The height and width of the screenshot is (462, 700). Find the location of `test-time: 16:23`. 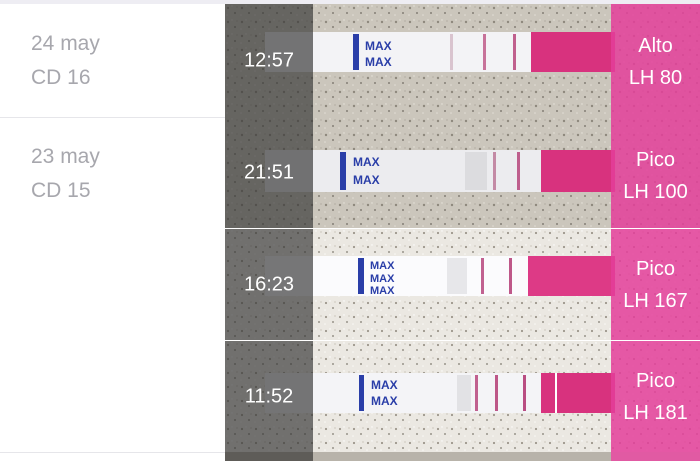

test-time: 16:23 is located at coordinates (269, 284).